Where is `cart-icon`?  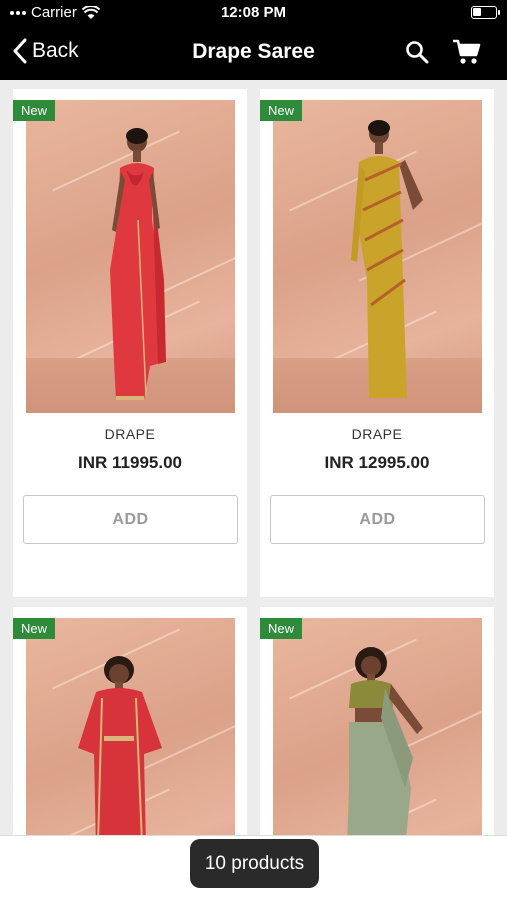
cart-icon is located at coordinates (467, 51).